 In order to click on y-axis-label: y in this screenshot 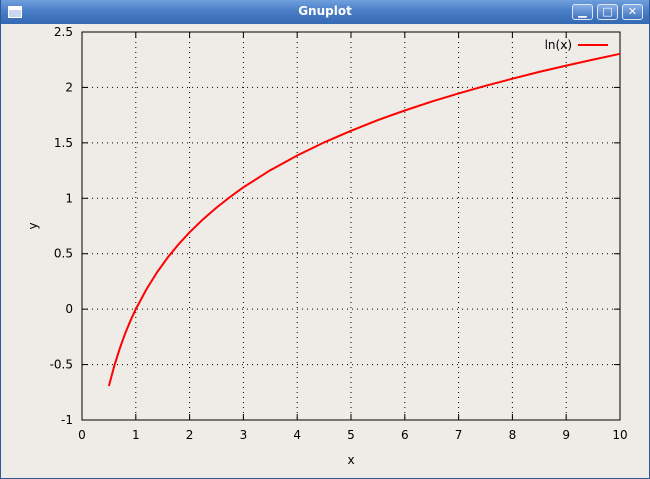, I will do `click(33, 225)`.